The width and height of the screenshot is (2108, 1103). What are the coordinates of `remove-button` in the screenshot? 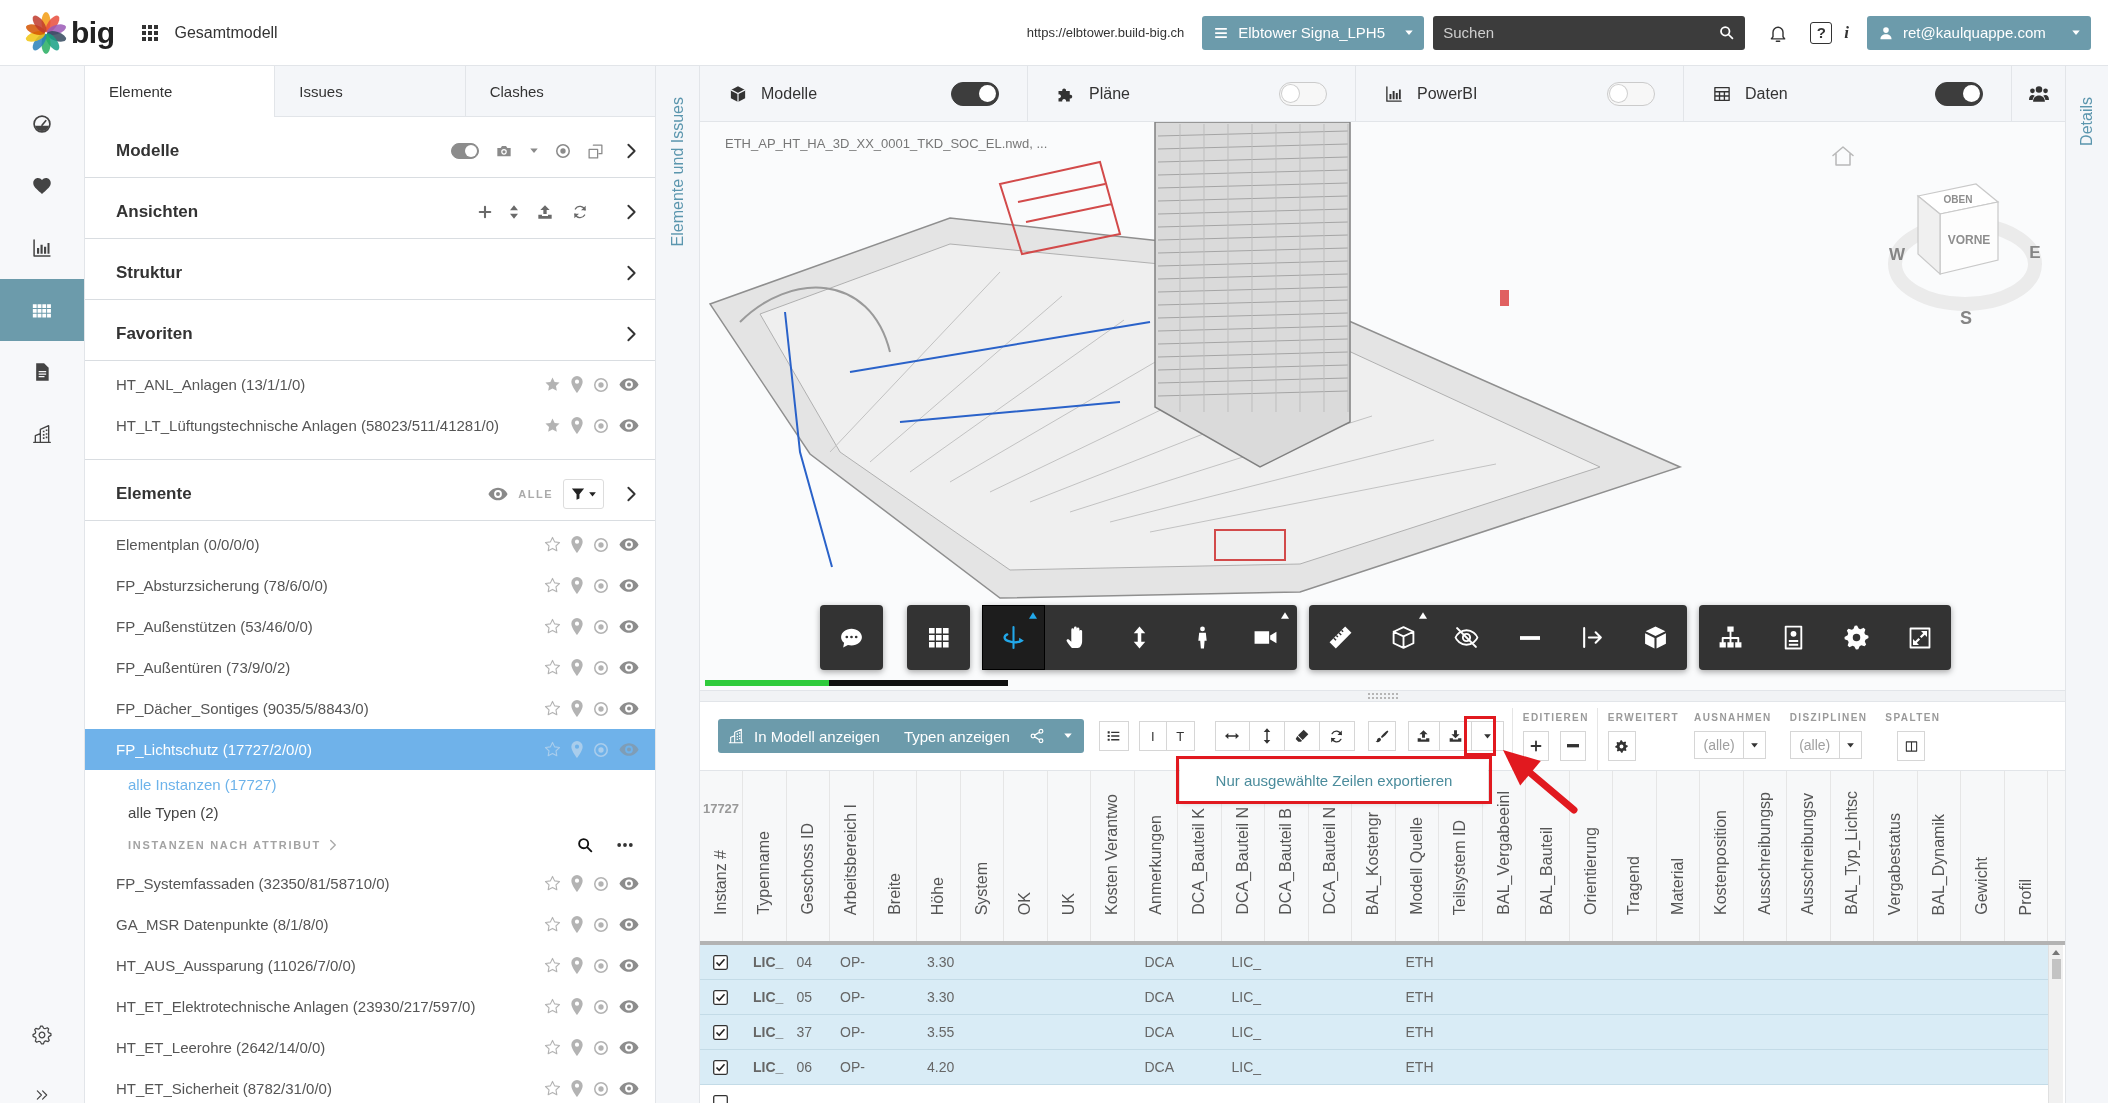 It's located at (1572, 746).